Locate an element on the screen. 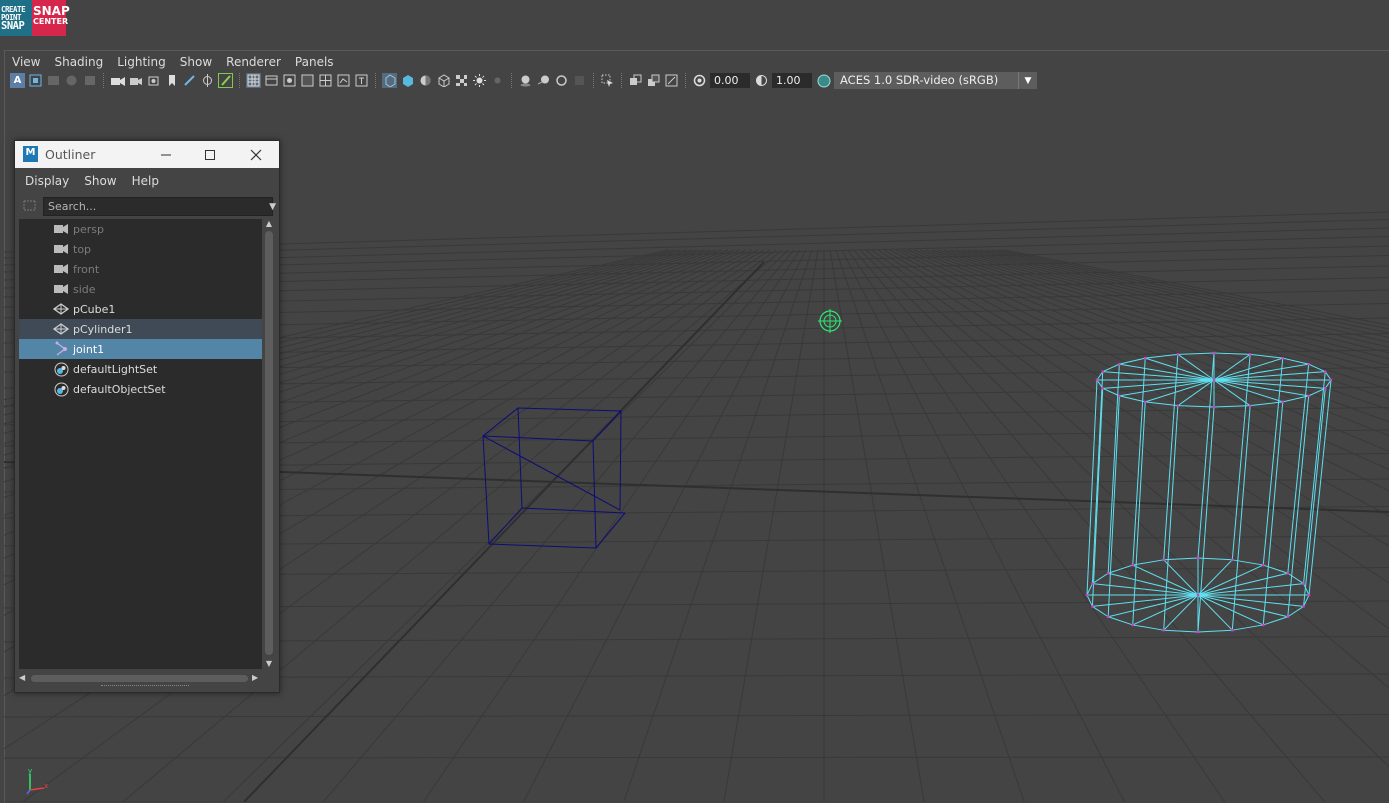 This screenshot has width=1389, height=803. maximize-button is located at coordinates (209, 154).